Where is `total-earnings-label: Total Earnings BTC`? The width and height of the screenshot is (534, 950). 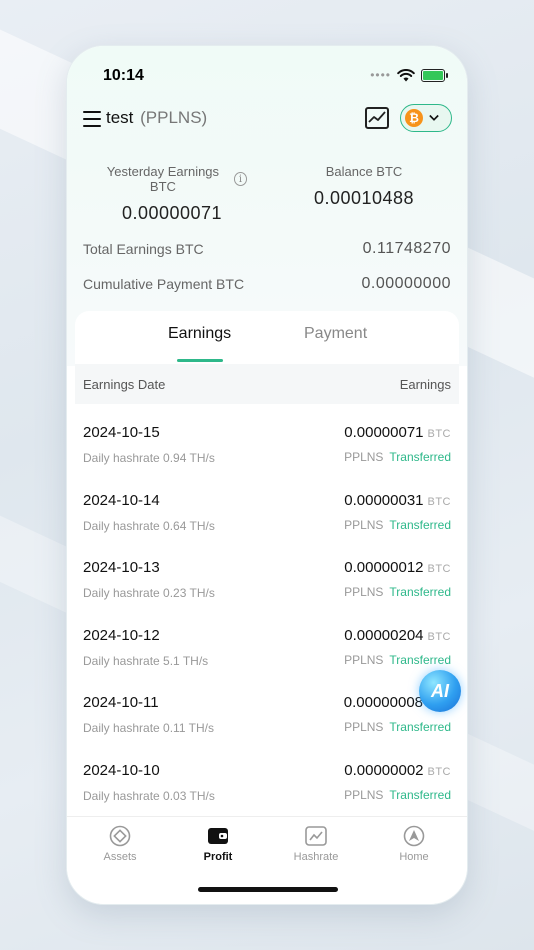
total-earnings-label: Total Earnings BTC is located at coordinates (143, 249).